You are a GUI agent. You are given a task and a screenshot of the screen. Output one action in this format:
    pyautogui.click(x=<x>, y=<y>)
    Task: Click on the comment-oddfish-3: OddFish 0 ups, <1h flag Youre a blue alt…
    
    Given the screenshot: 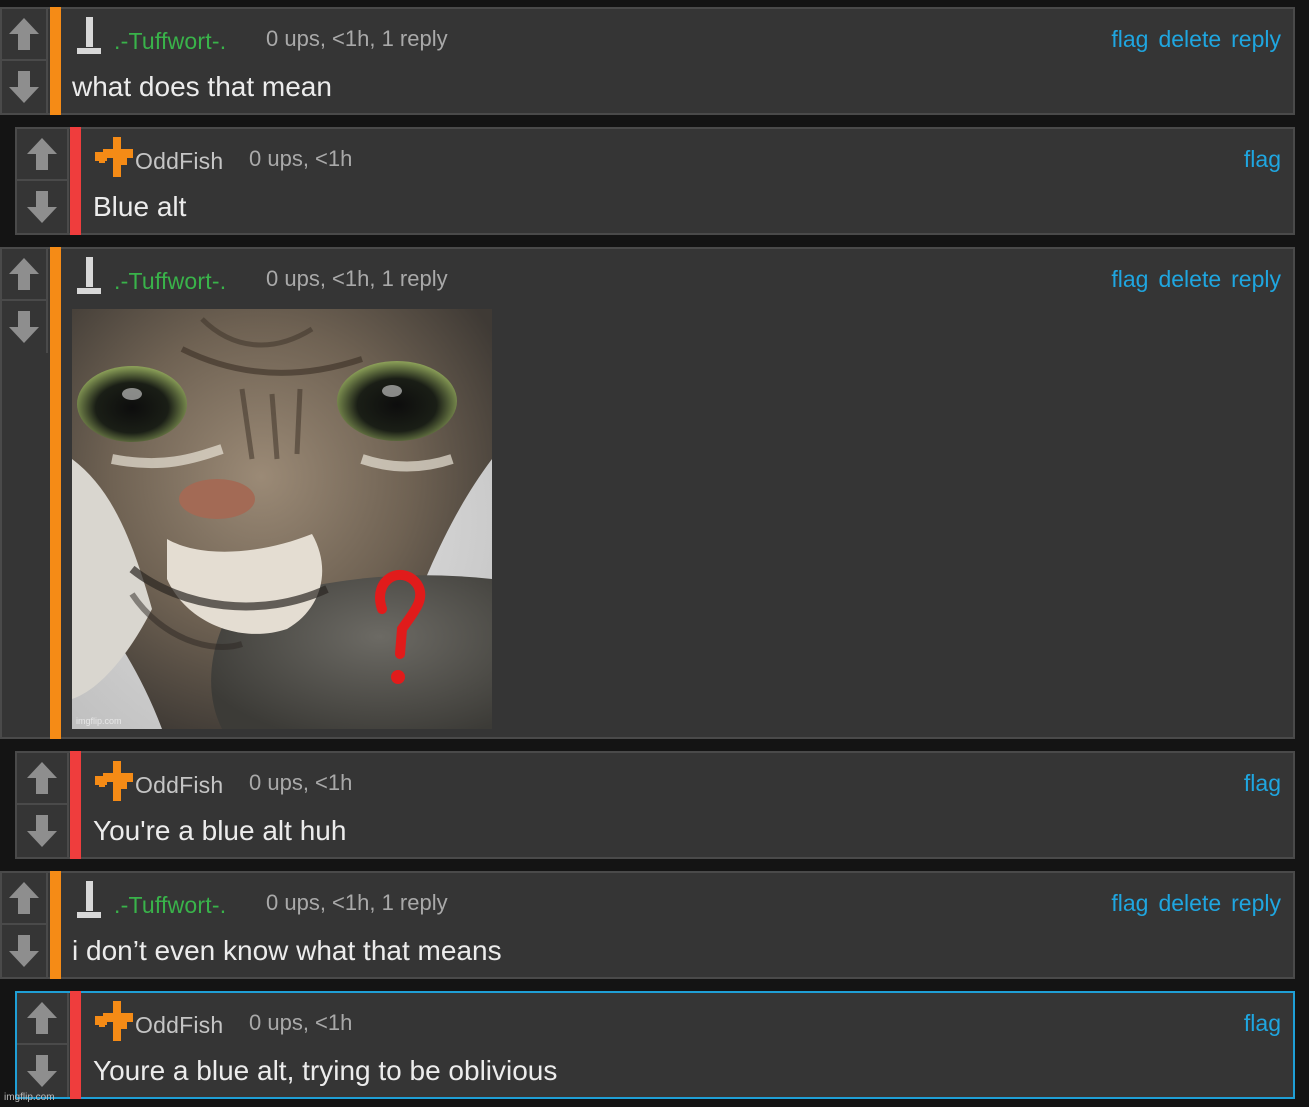 What is the action you would take?
    pyautogui.click(x=655, y=1045)
    